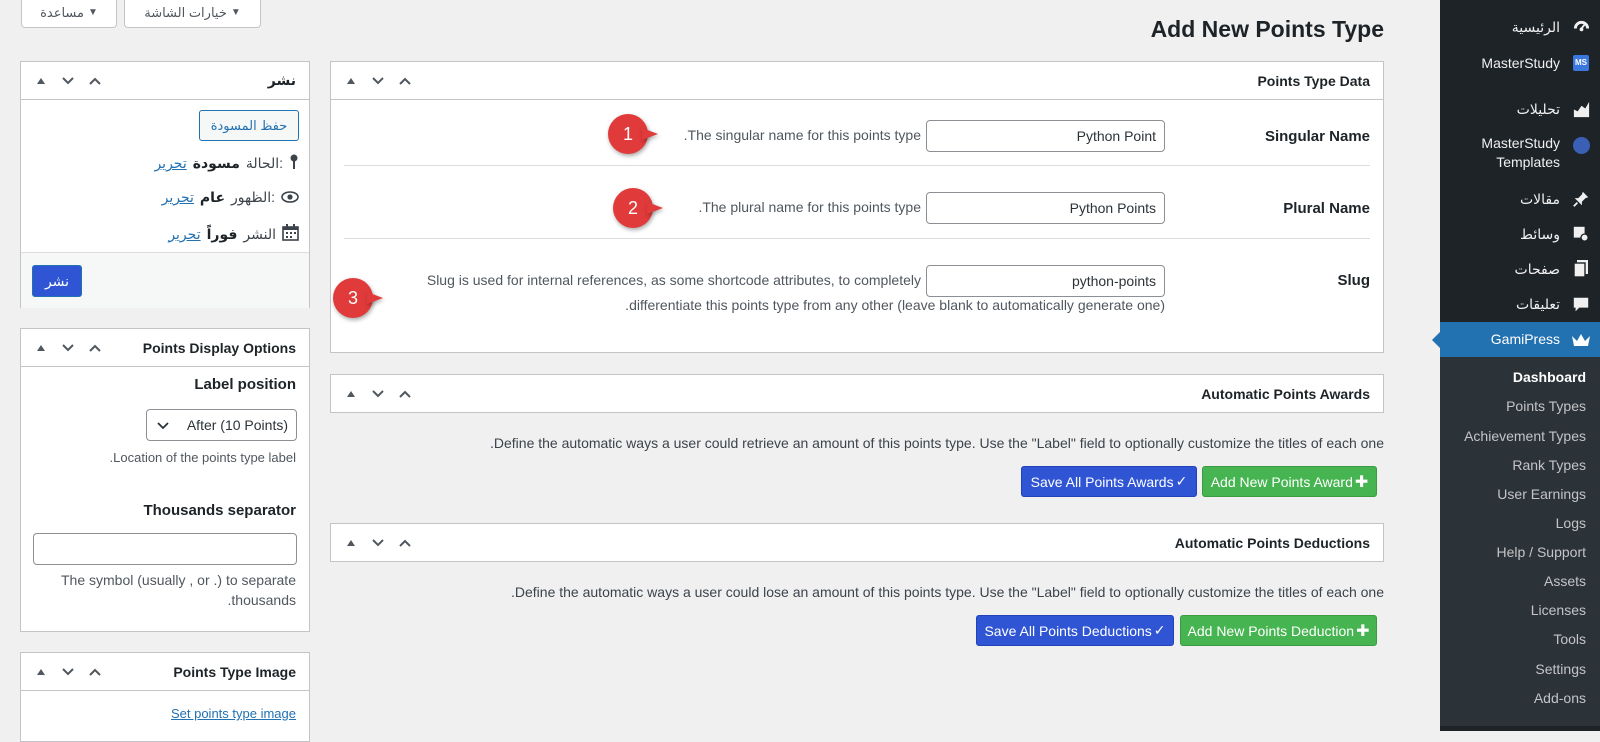 The height and width of the screenshot is (742, 1600). Describe the element at coordinates (1549, 465) in the screenshot. I see `submenu-item-rank-types: Rank Types` at that location.